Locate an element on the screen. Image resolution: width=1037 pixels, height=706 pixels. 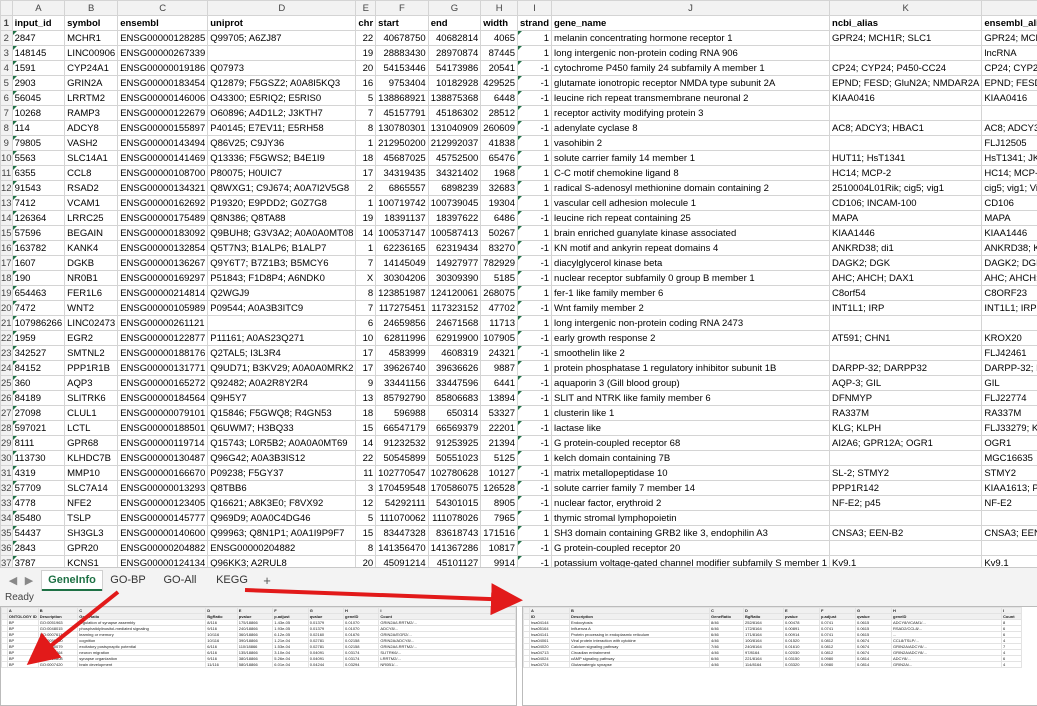
cell: Kv9.1 is located at coordinates (1009, 562).